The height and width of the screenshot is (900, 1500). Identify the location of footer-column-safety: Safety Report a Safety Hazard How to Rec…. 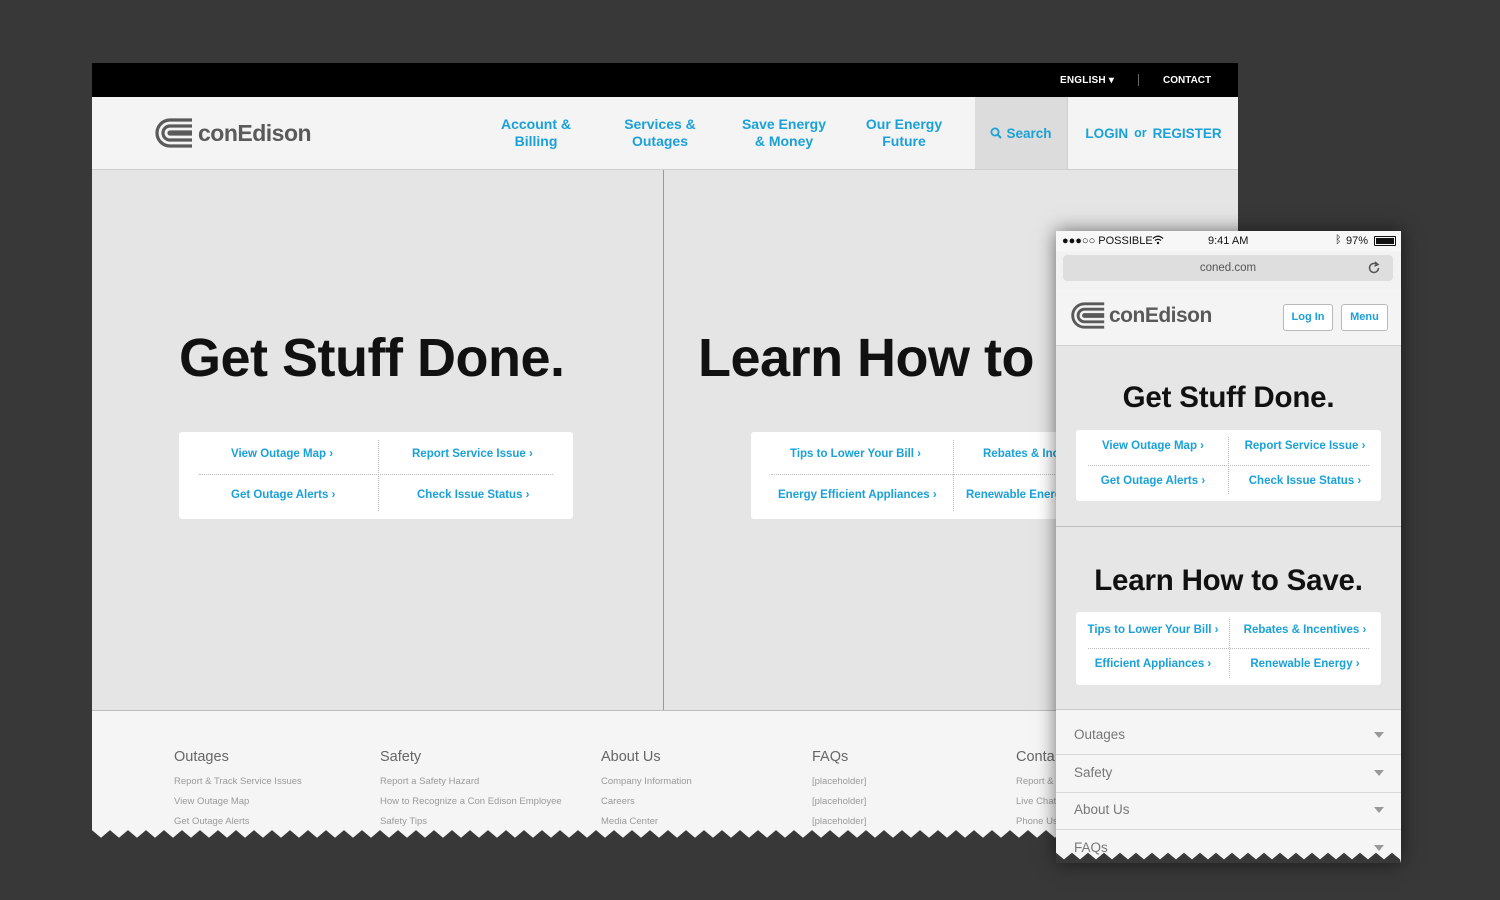
(471, 790).